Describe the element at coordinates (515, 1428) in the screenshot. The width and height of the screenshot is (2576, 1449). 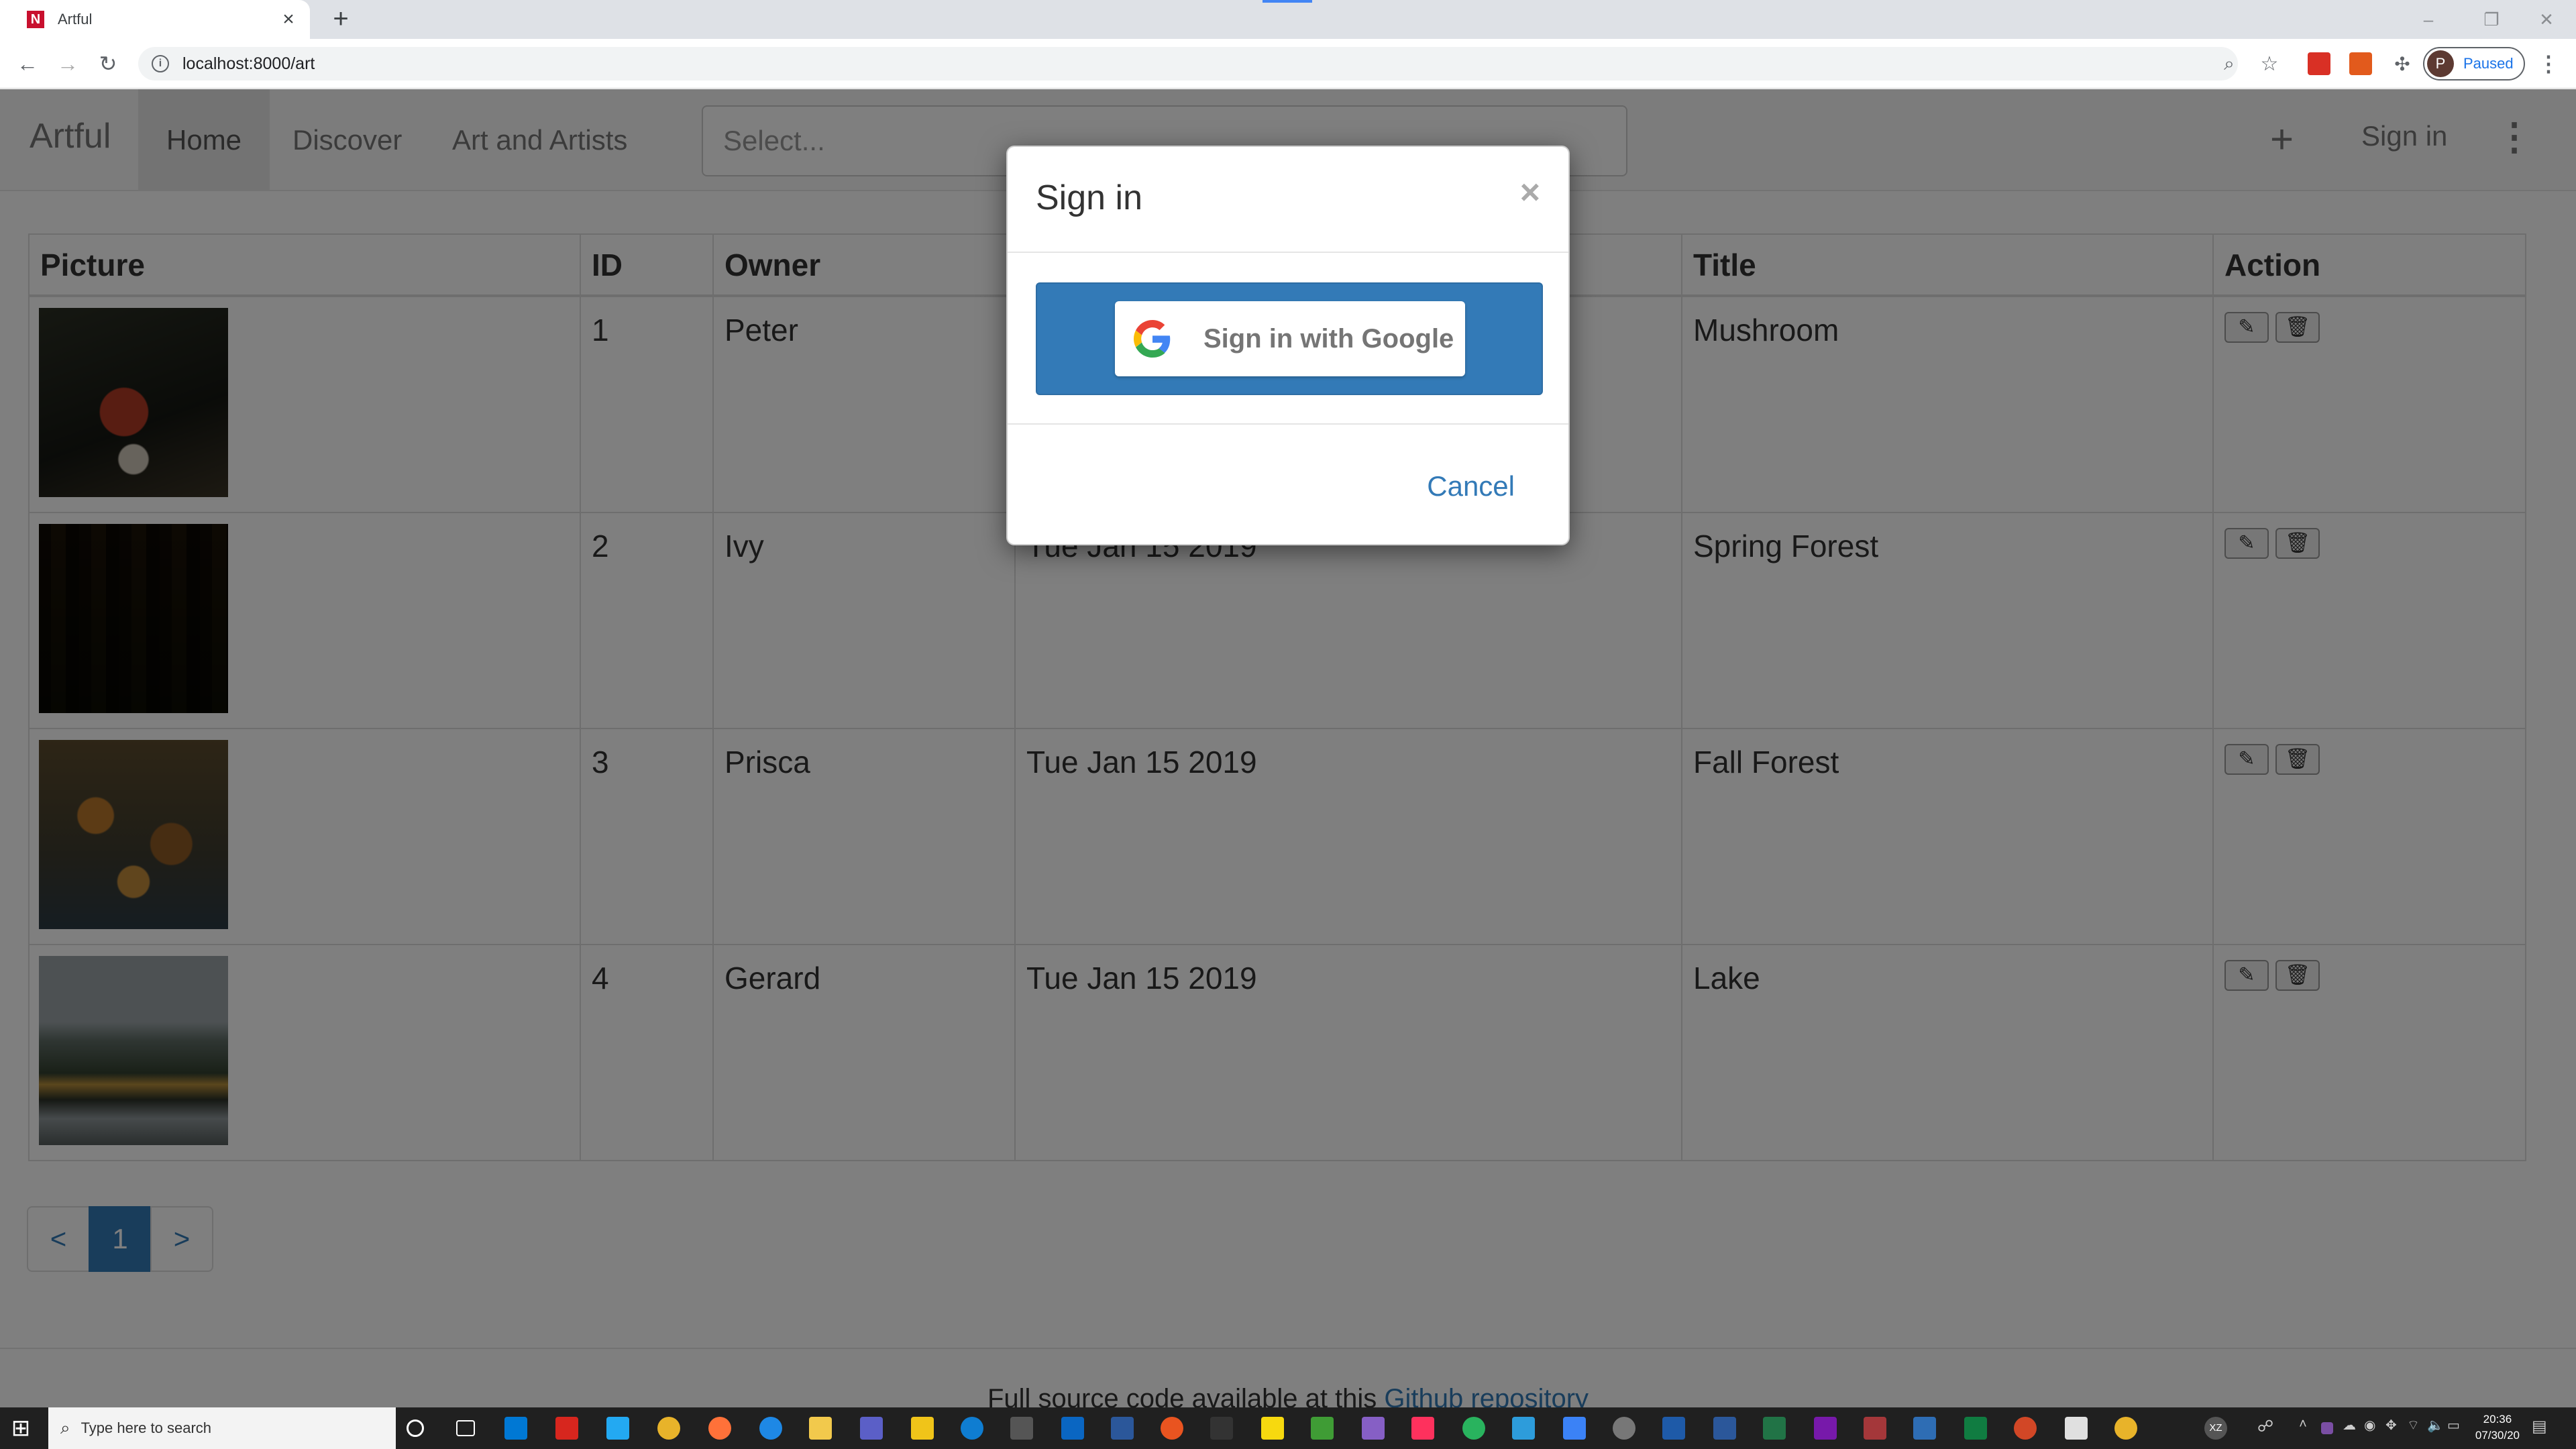
I see `outlook-icon` at that location.